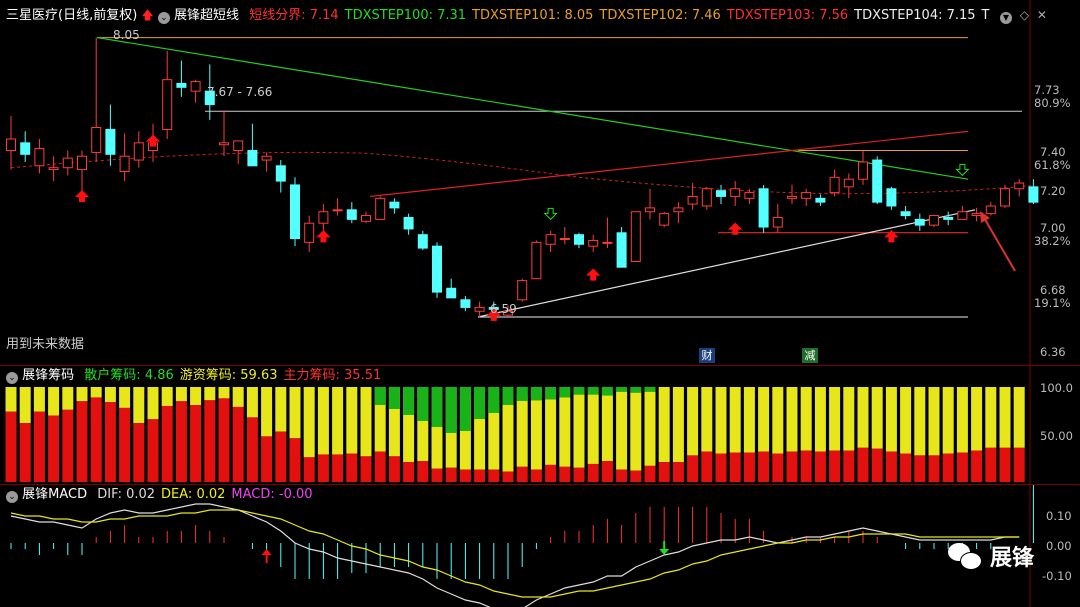 Image resolution: width=1080 pixels, height=607 pixels. Describe the element at coordinates (1042, 15) in the screenshot. I see `close-icon: ✕` at that location.